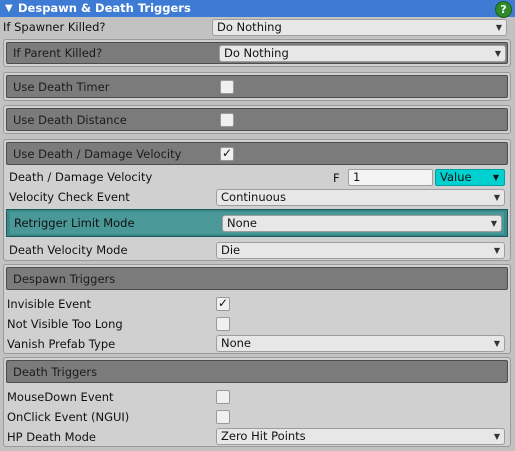 This screenshot has height=451, width=515. What do you see at coordinates (360, 250) in the screenshot?
I see `death-velocity-mode-dropdown: Die ▼` at bounding box center [360, 250].